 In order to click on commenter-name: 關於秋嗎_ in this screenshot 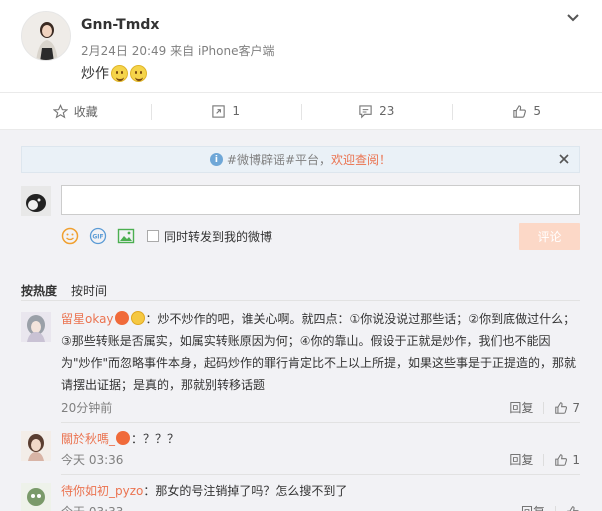, I will do `click(88, 439)`.